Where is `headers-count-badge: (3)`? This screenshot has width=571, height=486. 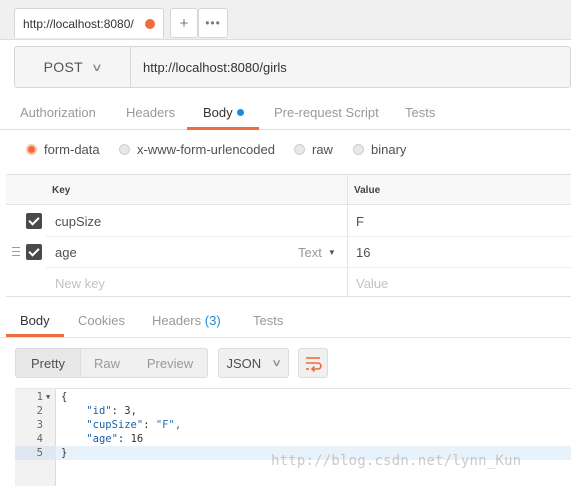
headers-count-badge: (3) is located at coordinates (212, 320).